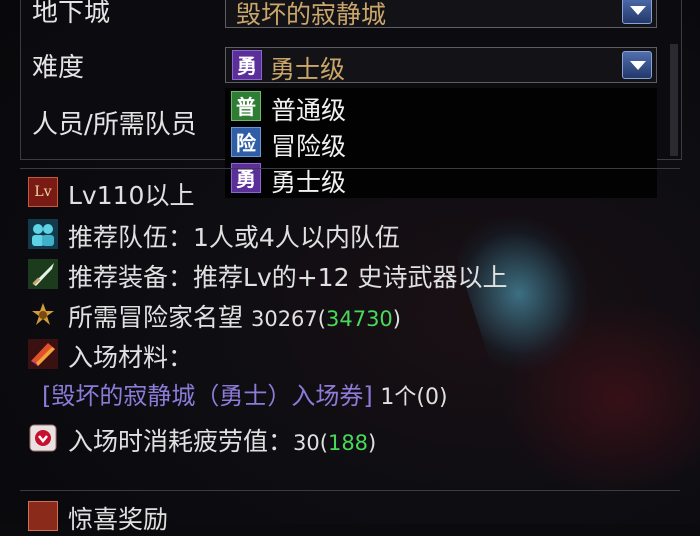  What do you see at coordinates (296, 237) in the screenshot?
I see `party-value: 1人或4人以内队伍` at bounding box center [296, 237].